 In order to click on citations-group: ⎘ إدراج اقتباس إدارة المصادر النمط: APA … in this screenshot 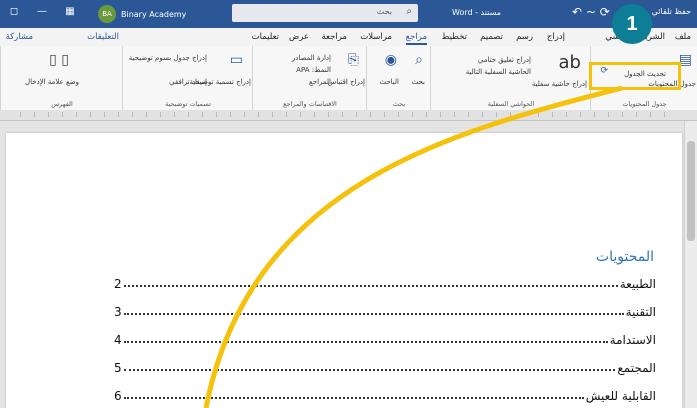, I will do `click(309, 78)`.